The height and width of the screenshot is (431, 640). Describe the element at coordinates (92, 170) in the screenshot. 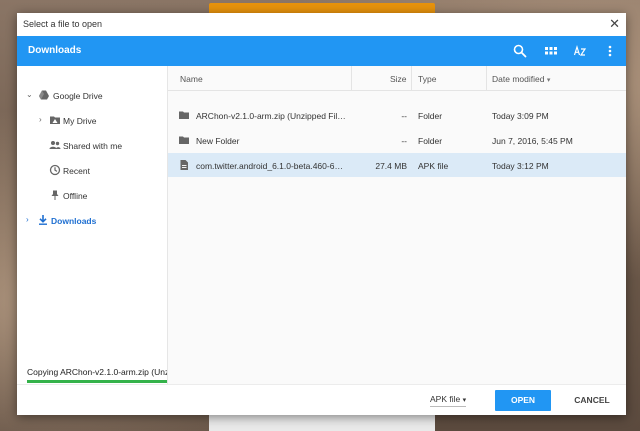

I see `sidebar-item-recent: Recent` at that location.